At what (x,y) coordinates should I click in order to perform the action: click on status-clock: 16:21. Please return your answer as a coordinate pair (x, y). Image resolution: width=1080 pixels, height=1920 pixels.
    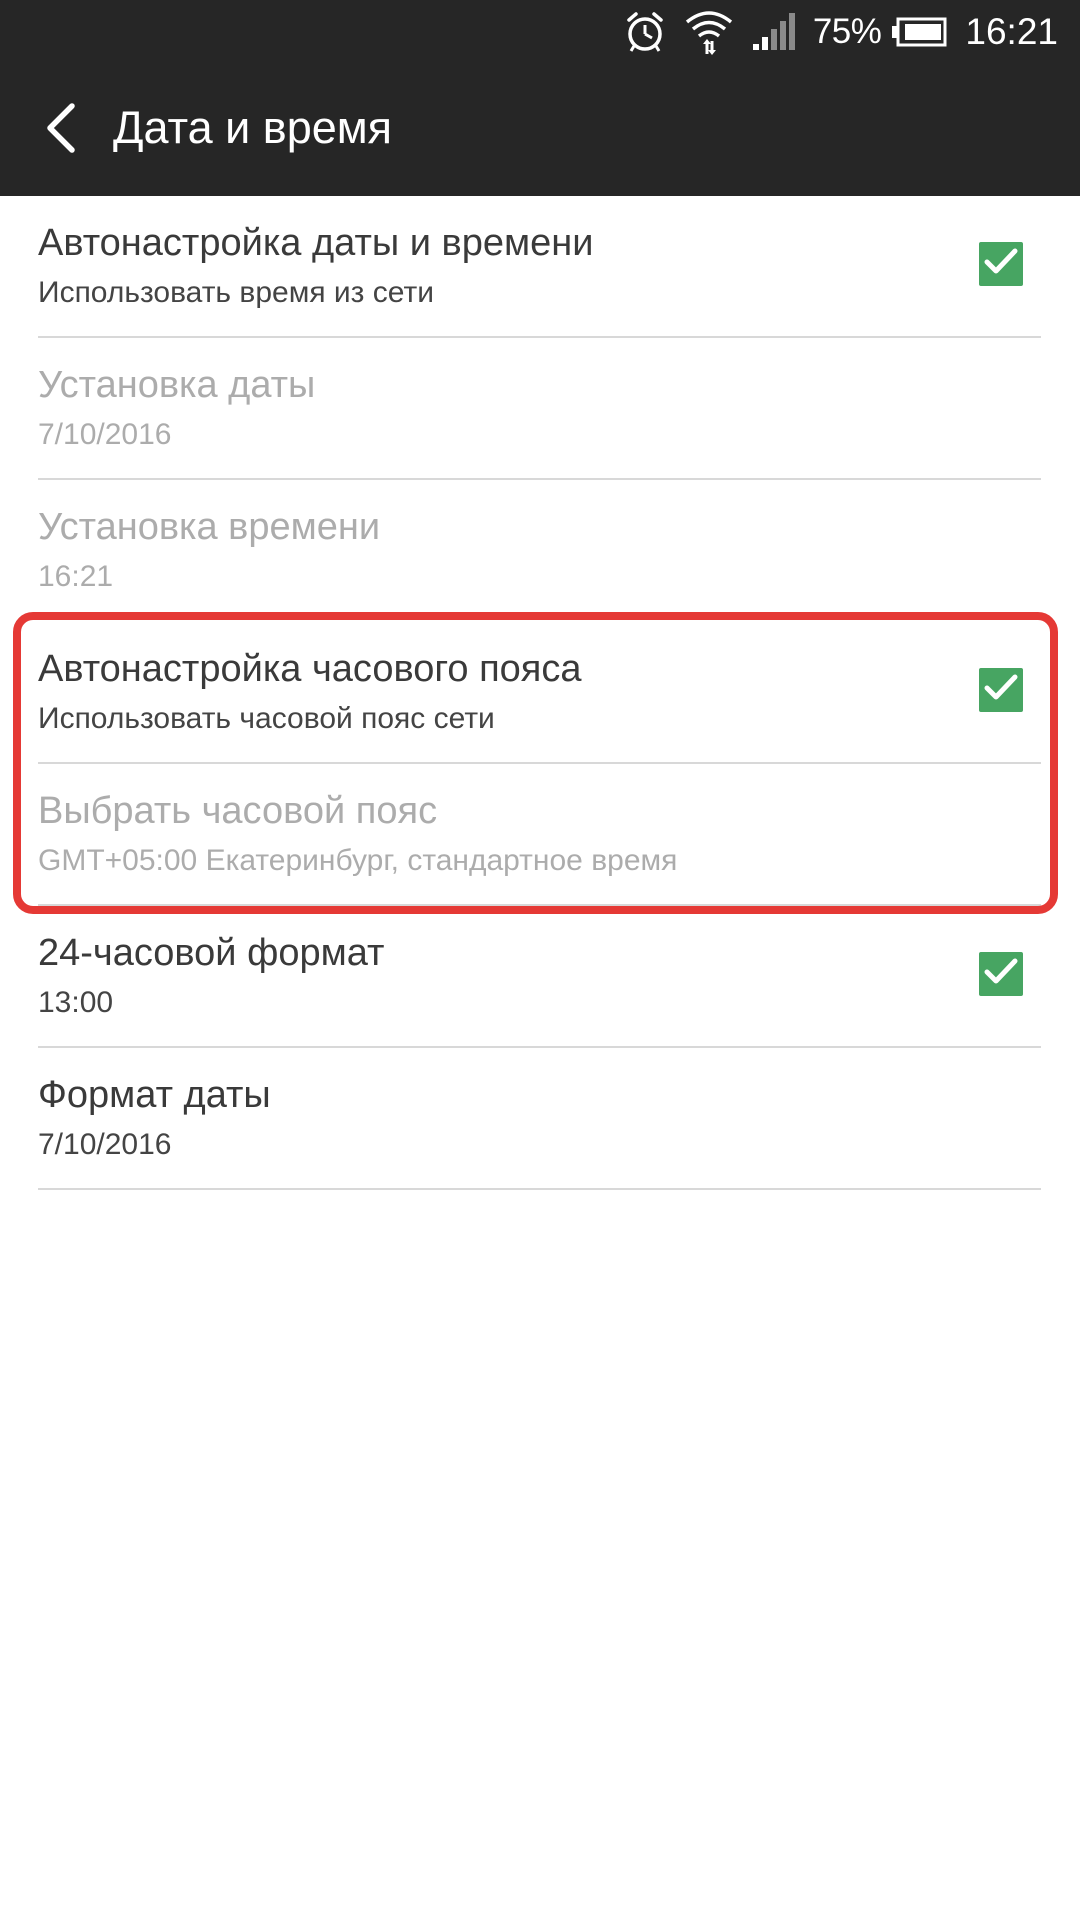
    Looking at the image, I should click on (1011, 31).